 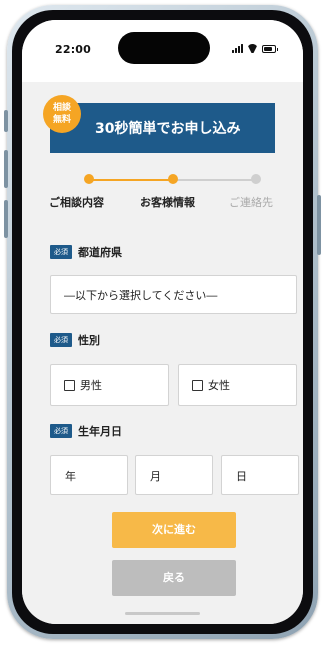 What do you see at coordinates (237, 48) in the screenshot?
I see `signal-icon` at bounding box center [237, 48].